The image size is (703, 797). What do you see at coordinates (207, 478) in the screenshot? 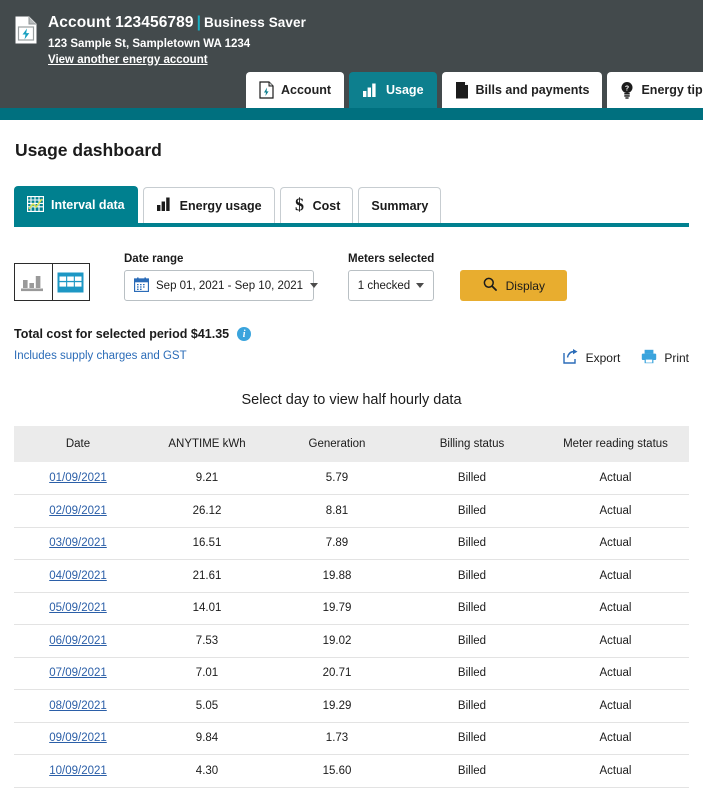
I see `cell-anytime-kwh: 9.21` at bounding box center [207, 478].